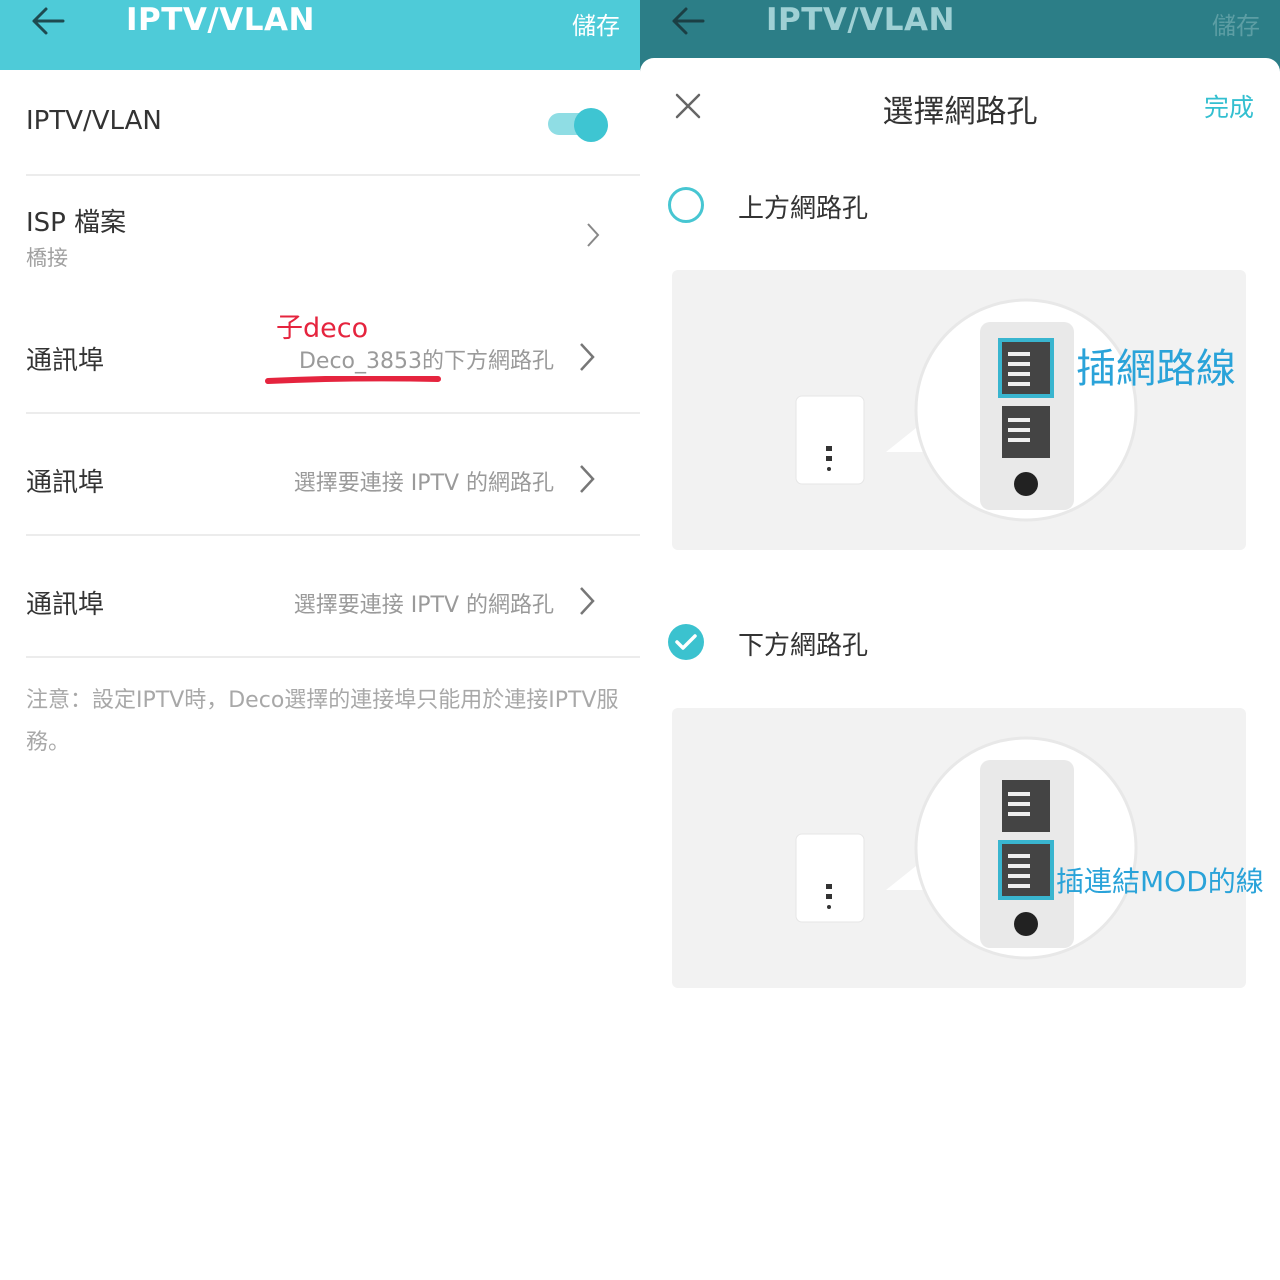  I want to click on upper-port-illustration: 插網路線, so click(959, 410).